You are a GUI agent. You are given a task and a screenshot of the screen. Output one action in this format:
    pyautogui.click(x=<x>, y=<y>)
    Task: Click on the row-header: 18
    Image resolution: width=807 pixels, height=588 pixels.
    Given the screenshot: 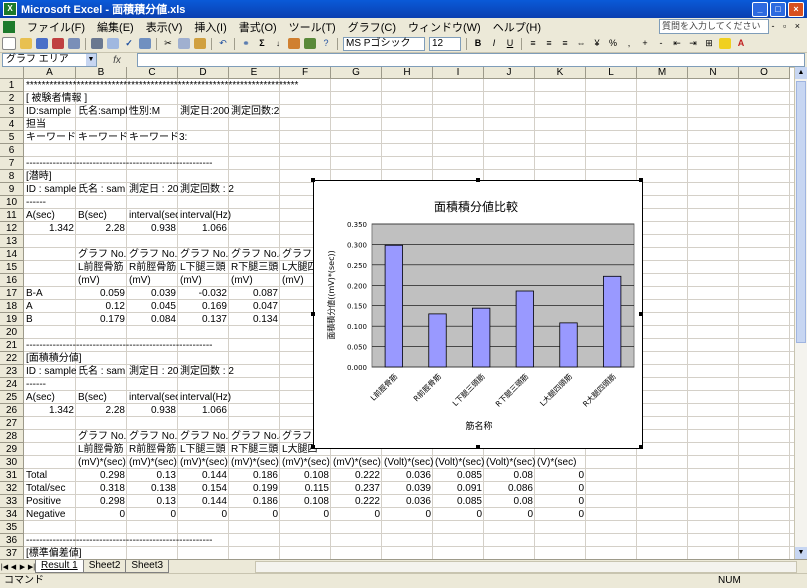 What is the action you would take?
    pyautogui.click(x=12, y=306)
    